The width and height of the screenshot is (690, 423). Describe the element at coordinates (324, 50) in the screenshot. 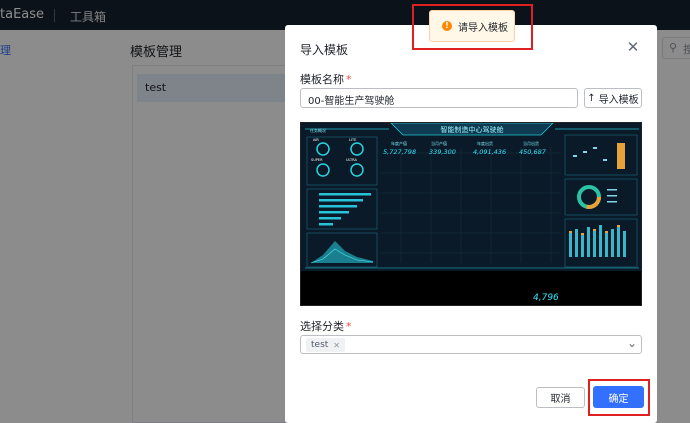

I see `dialog-title: 导入模板` at that location.